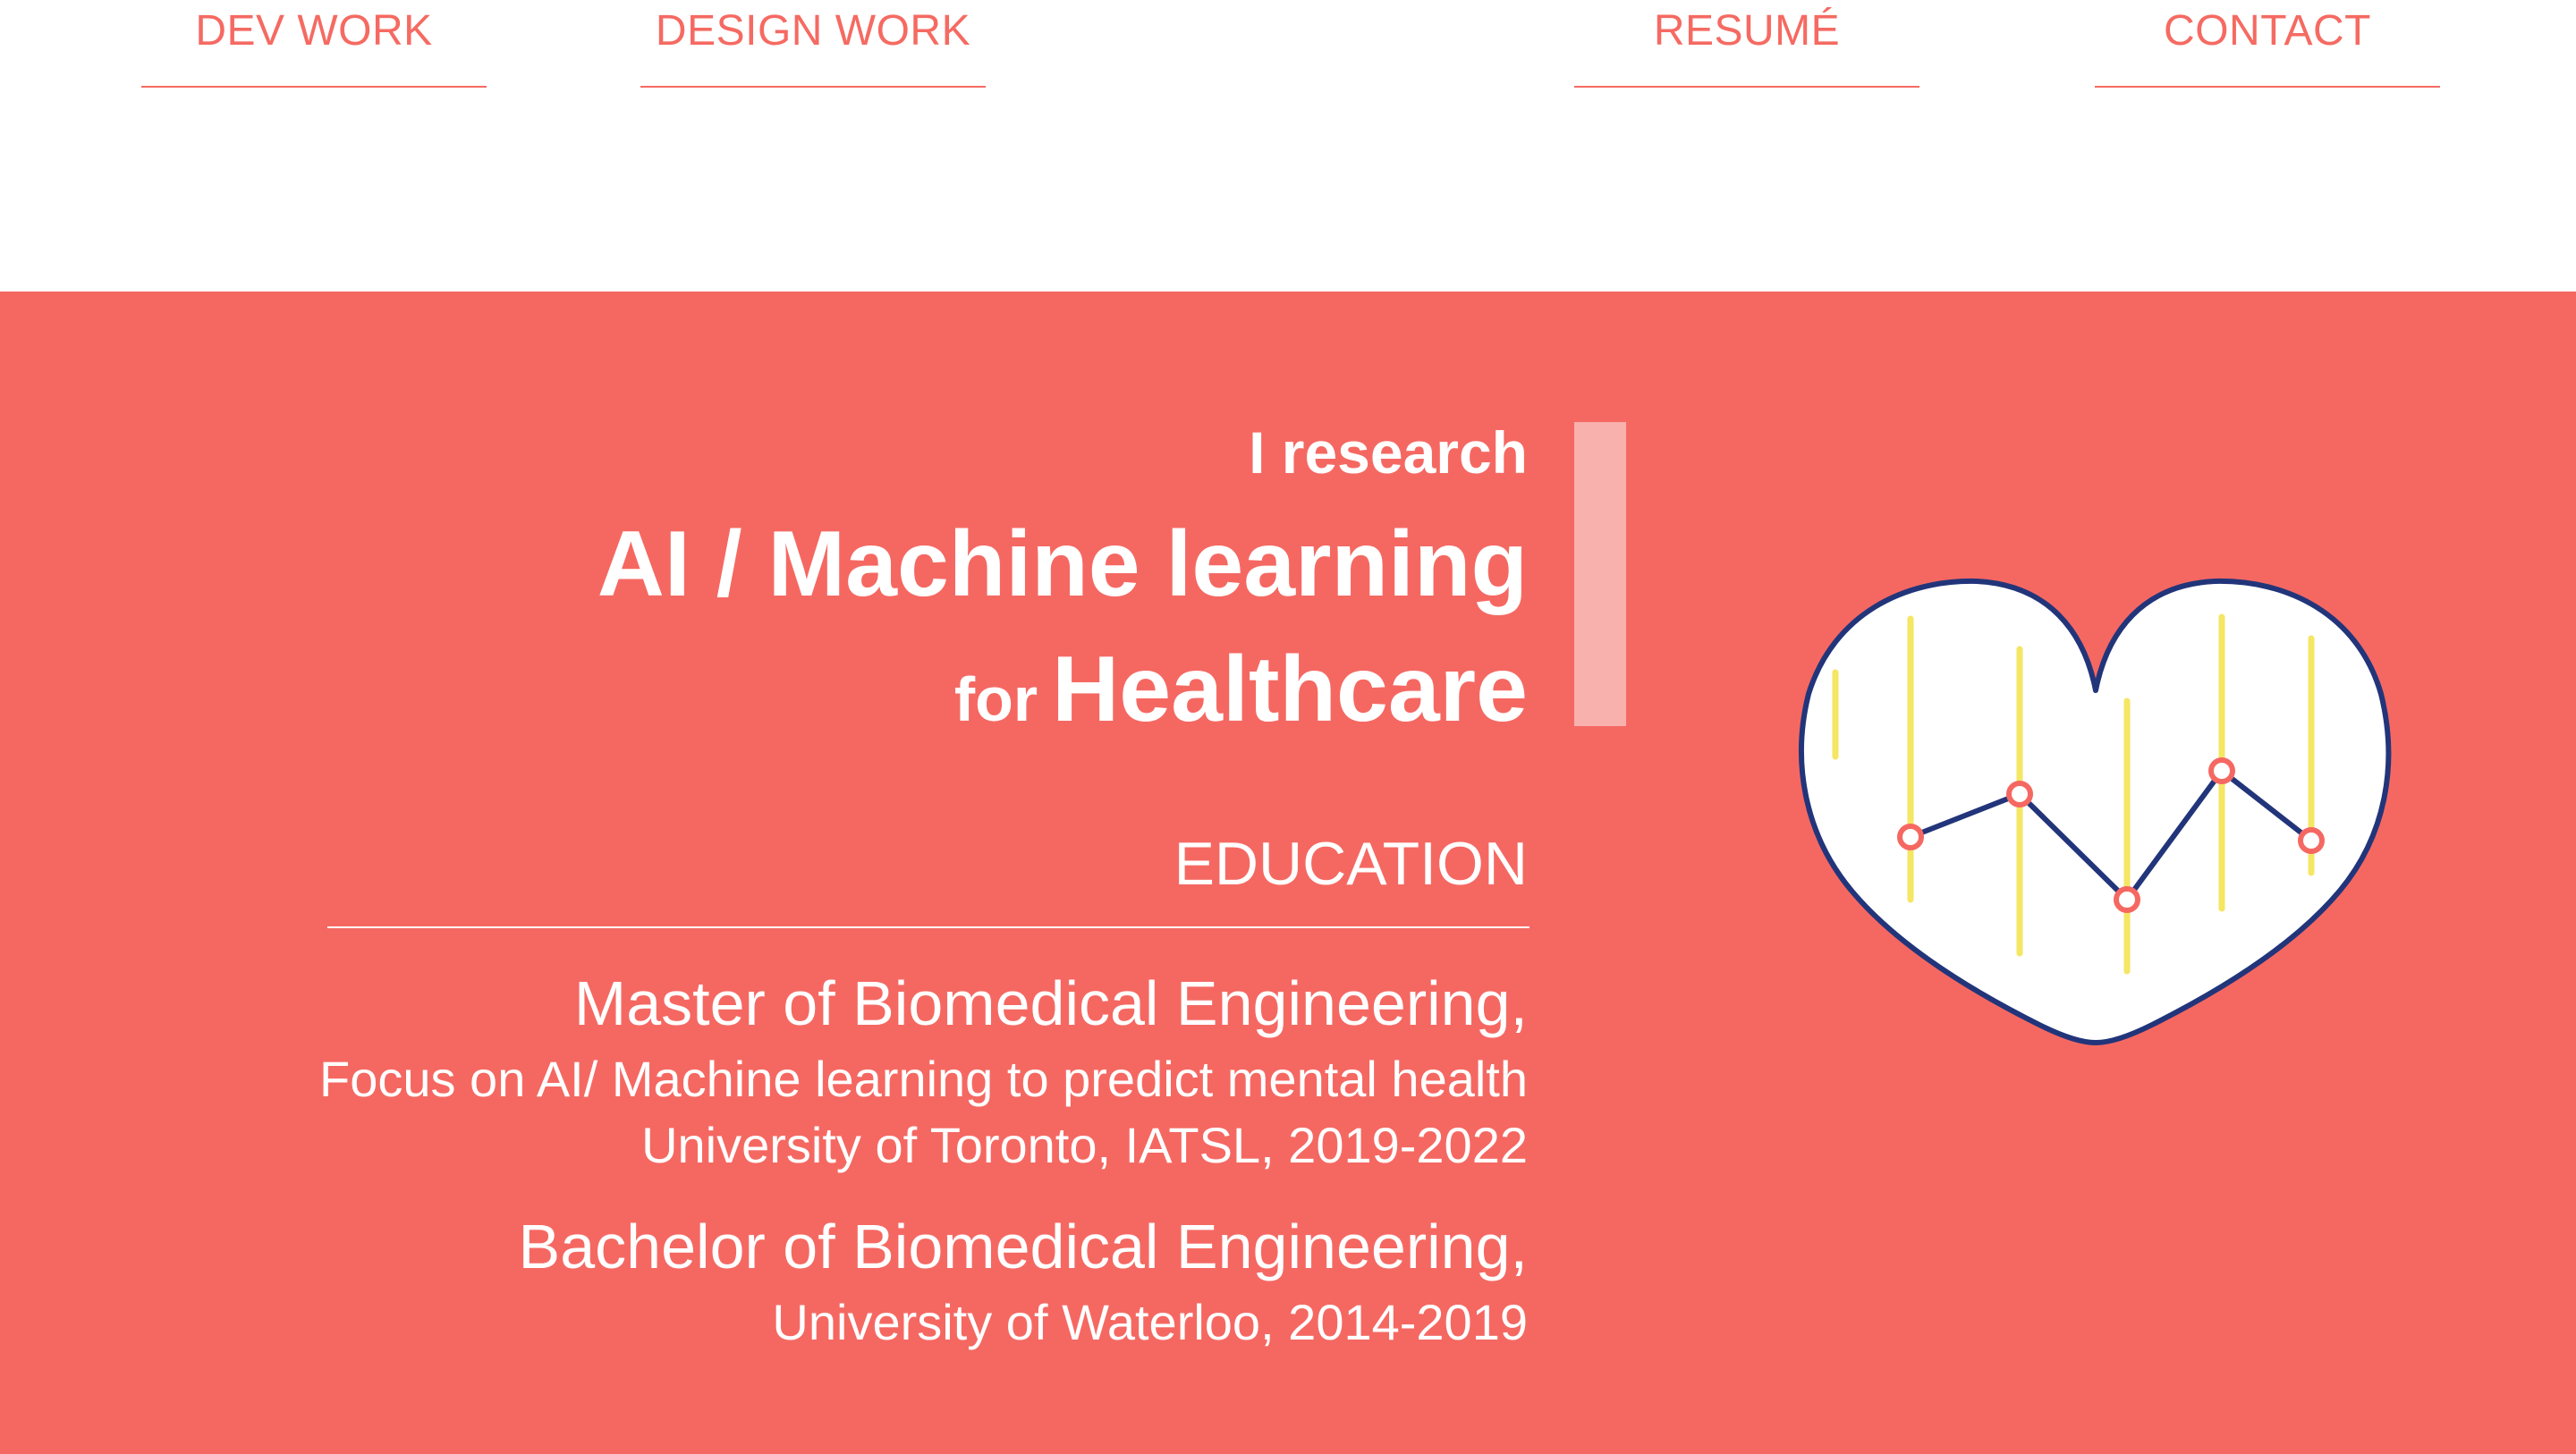 Image resolution: width=2576 pixels, height=1454 pixels. What do you see at coordinates (2267, 44) in the screenshot?
I see `nav-contact-link: CONTACT` at bounding box center [2267, 44].